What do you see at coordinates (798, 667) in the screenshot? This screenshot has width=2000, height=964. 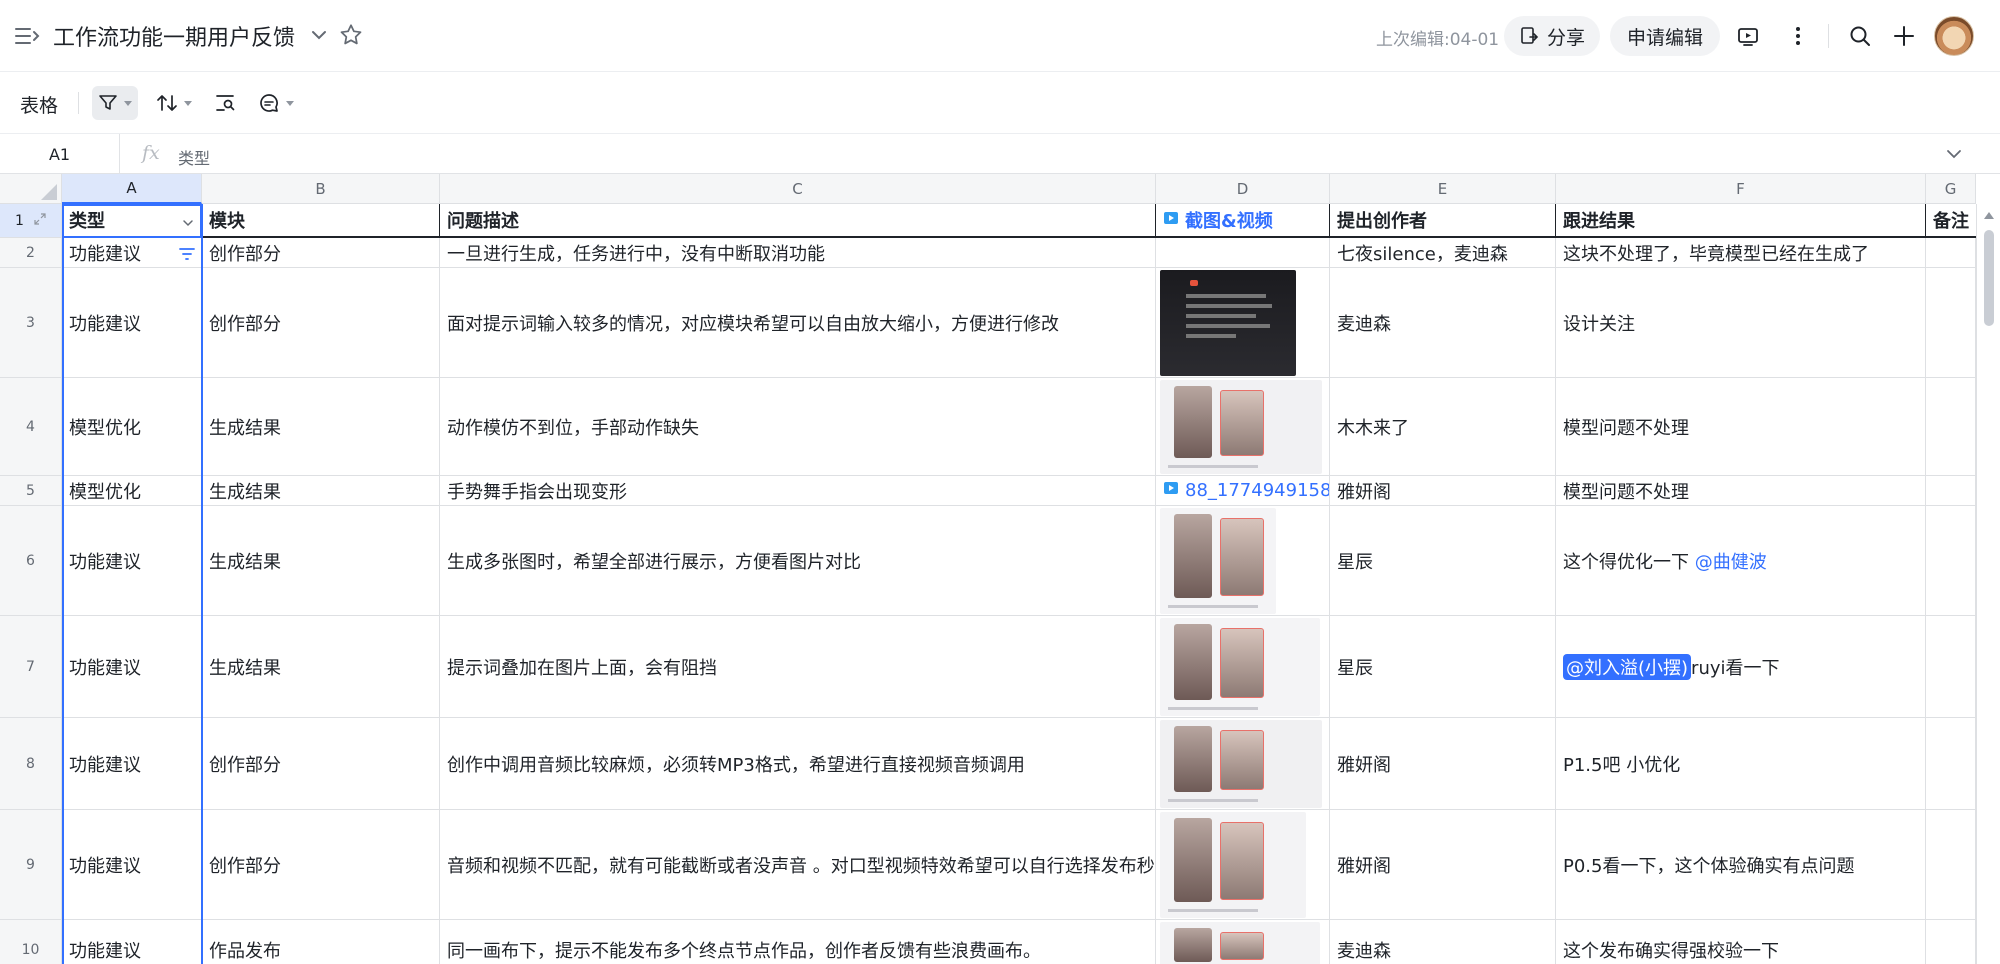 I see `cell-description: 提示词叠加在图片上面，会有阻挡` at bounding box center [798, 667].